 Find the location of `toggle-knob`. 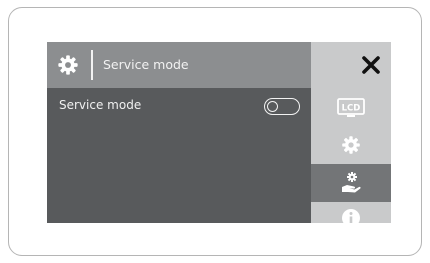

toggle-knob is located at coordinates (272, 106).